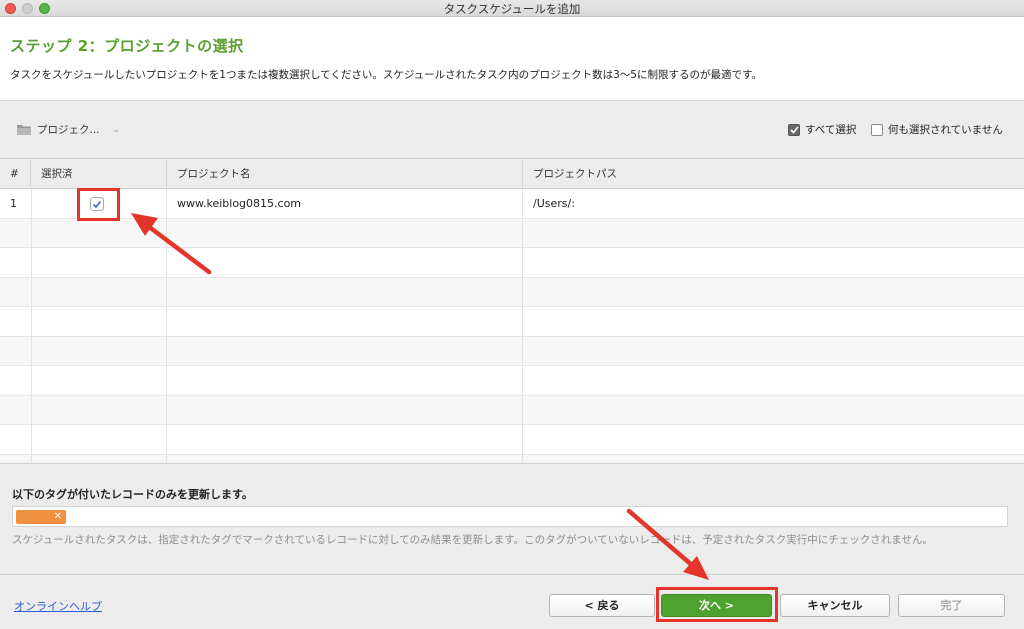 This screenshot has height=629, width=1024. I want to click on row-project-name: www.keiblog0815.com, so click(239, 203).